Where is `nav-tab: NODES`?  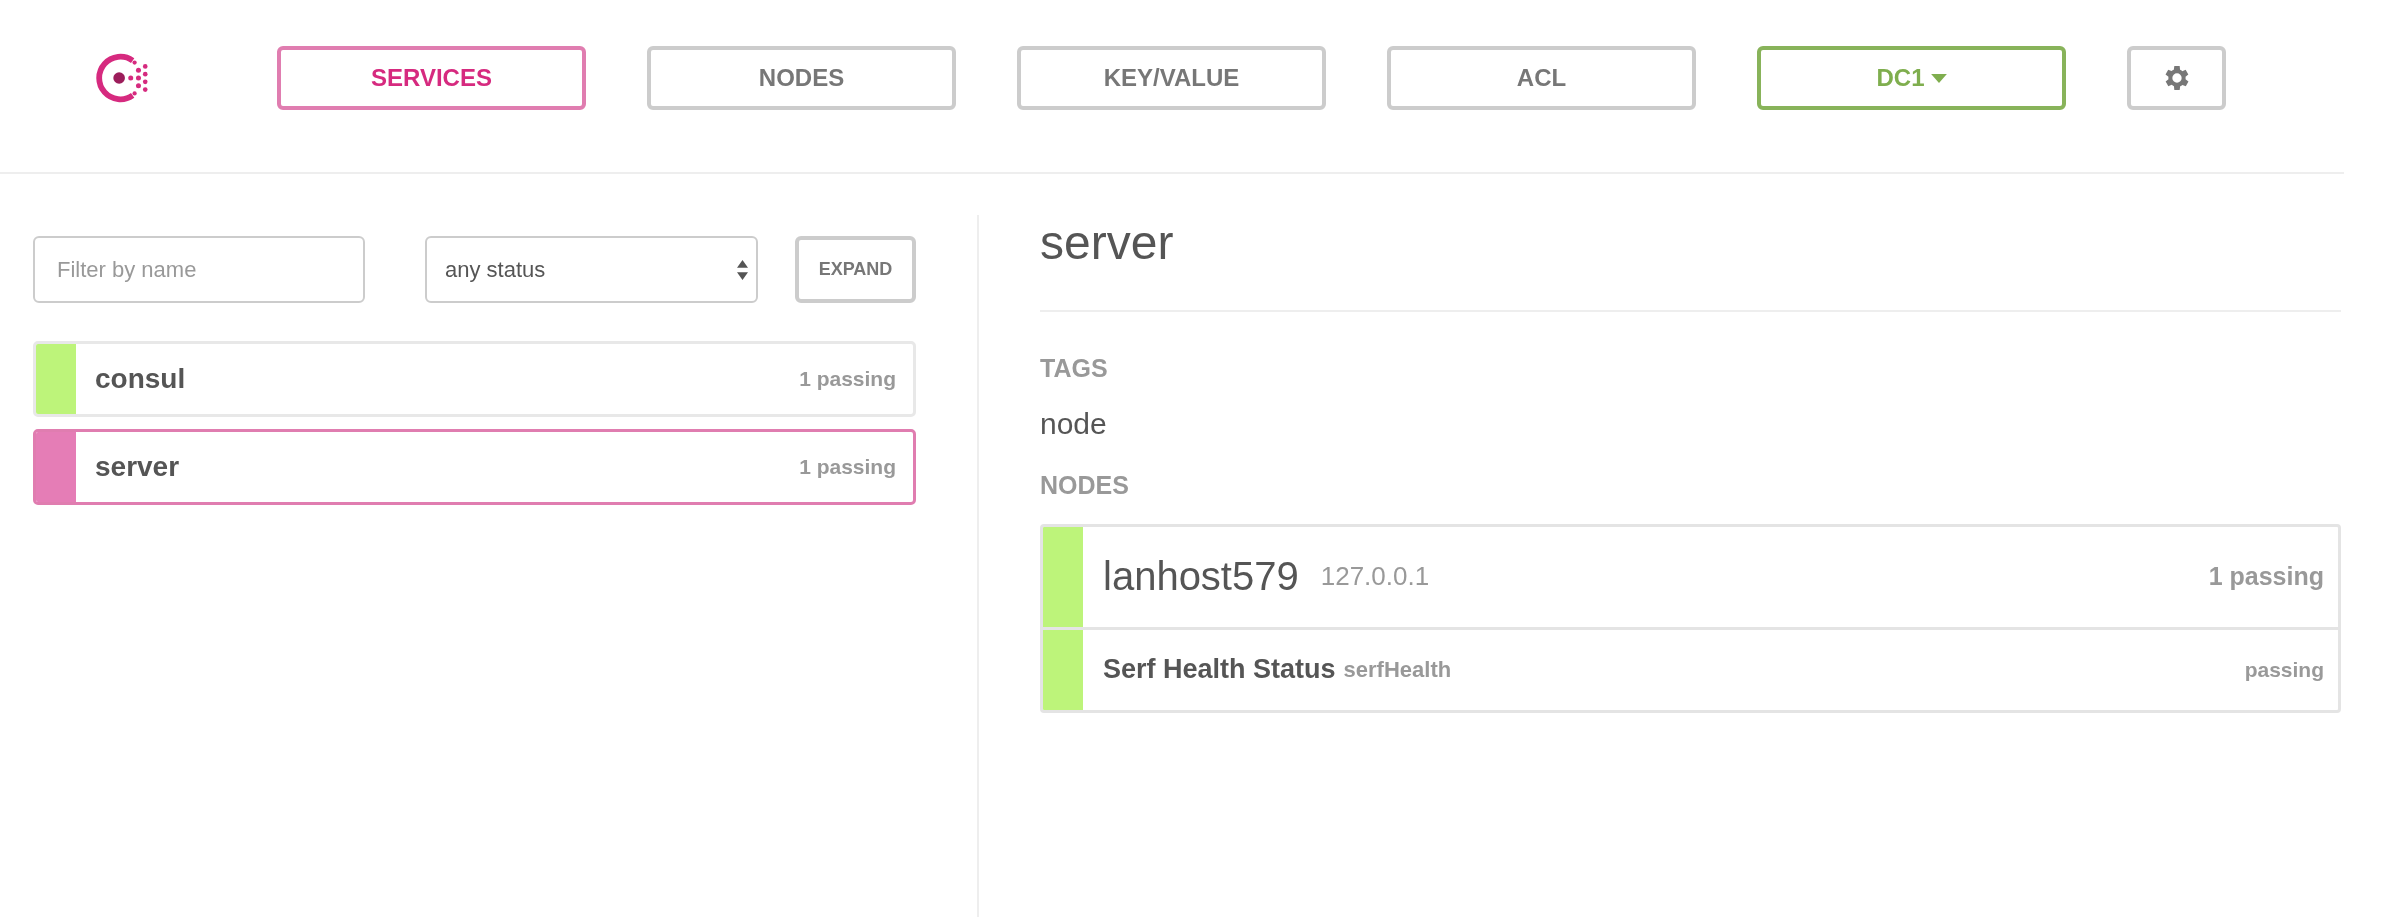
nav-tab: NODES is located at coordinates (801, 78).